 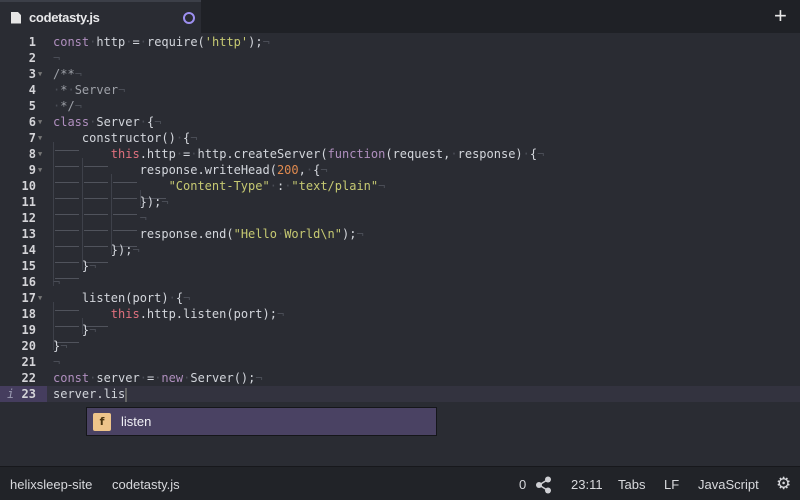 I want to click on suggestion-label: listen, so click(x=136, y=421).